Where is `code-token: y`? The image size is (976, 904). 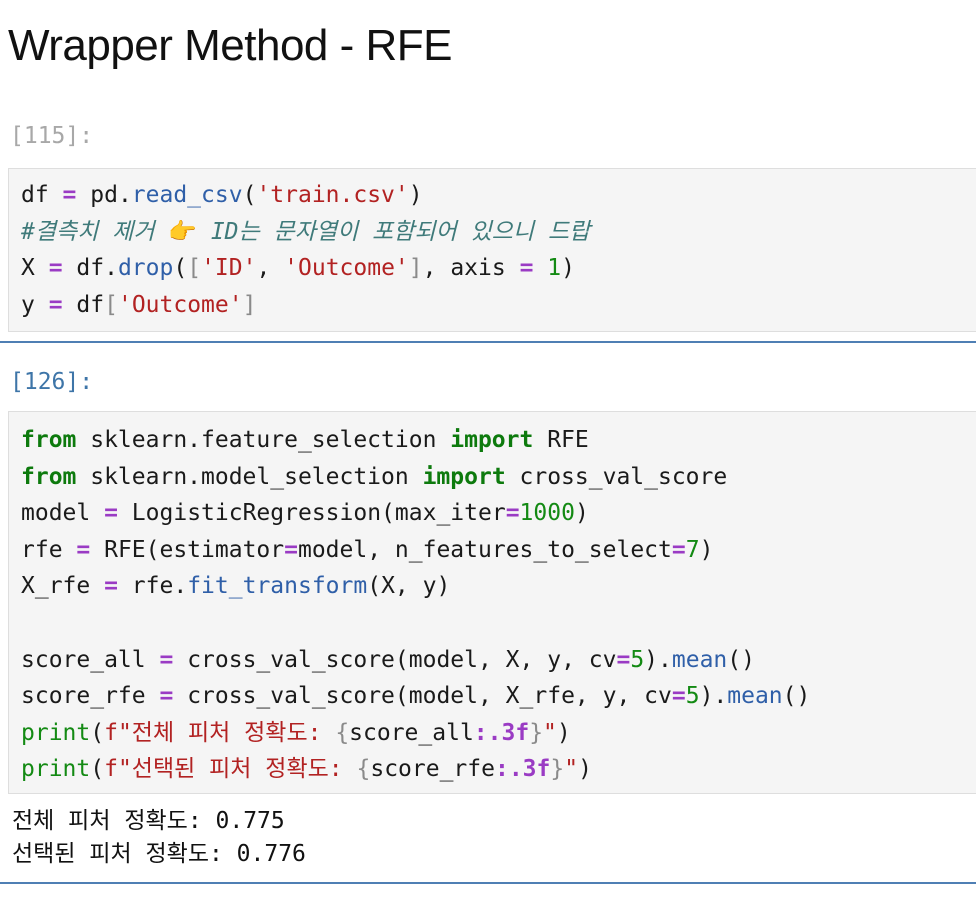 code-token: y is located at coordinates (35, 304).